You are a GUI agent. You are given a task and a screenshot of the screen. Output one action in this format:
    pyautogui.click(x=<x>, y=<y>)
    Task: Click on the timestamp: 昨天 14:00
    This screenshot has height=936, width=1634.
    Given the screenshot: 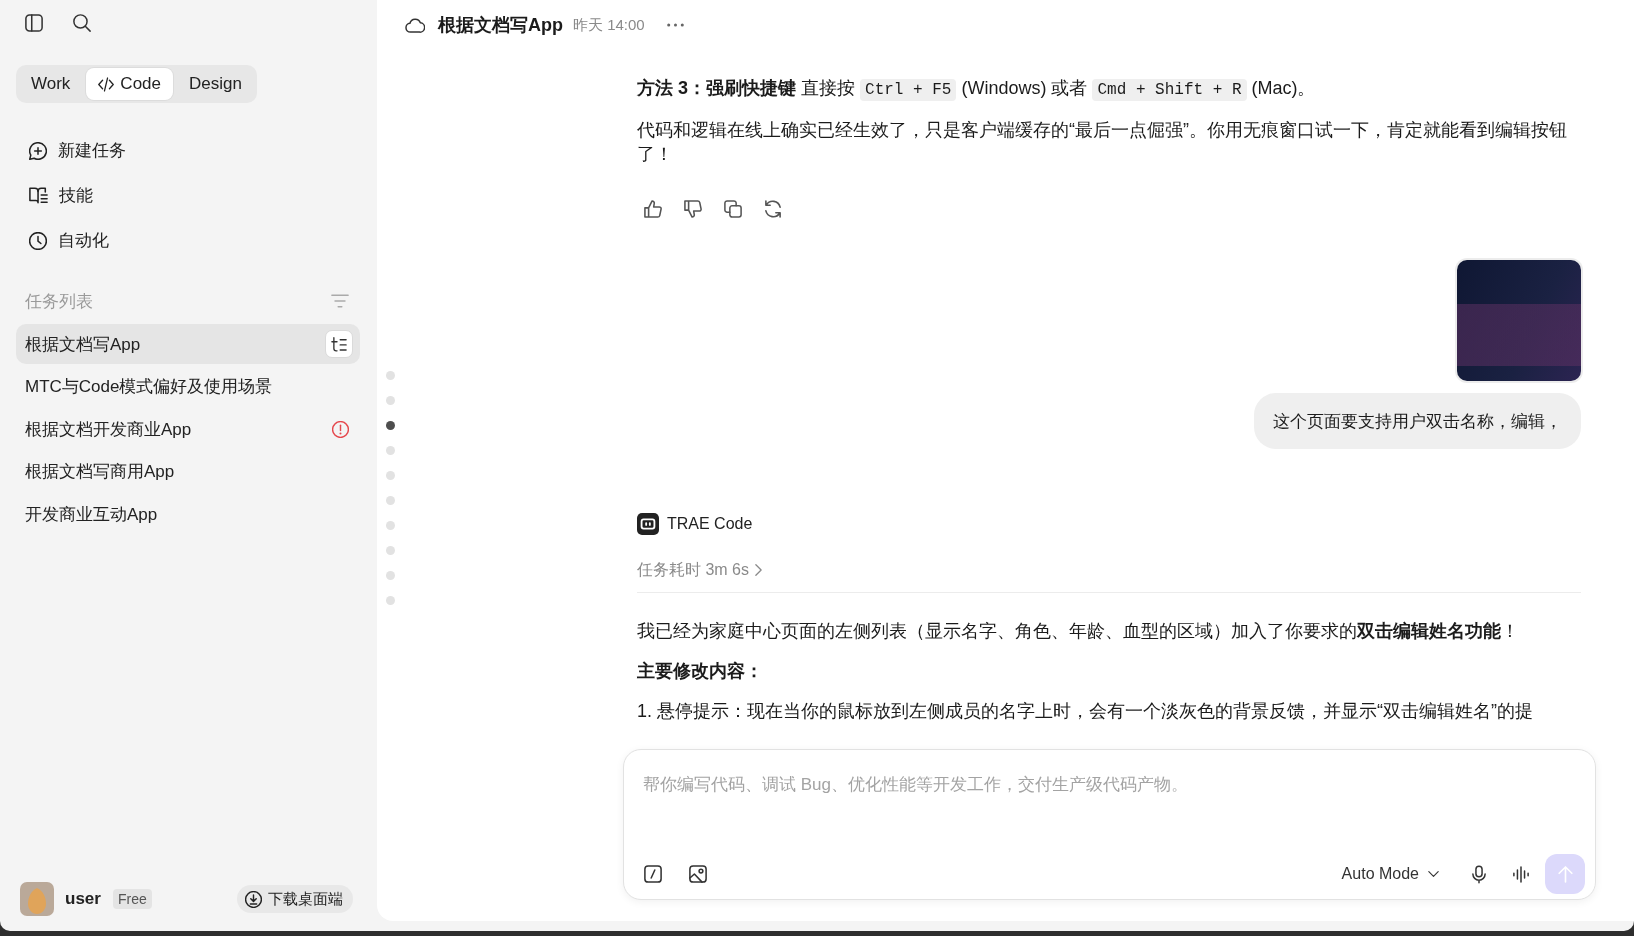 What is the action you would take?
    pyautogui.click(x=609, y=25)
    